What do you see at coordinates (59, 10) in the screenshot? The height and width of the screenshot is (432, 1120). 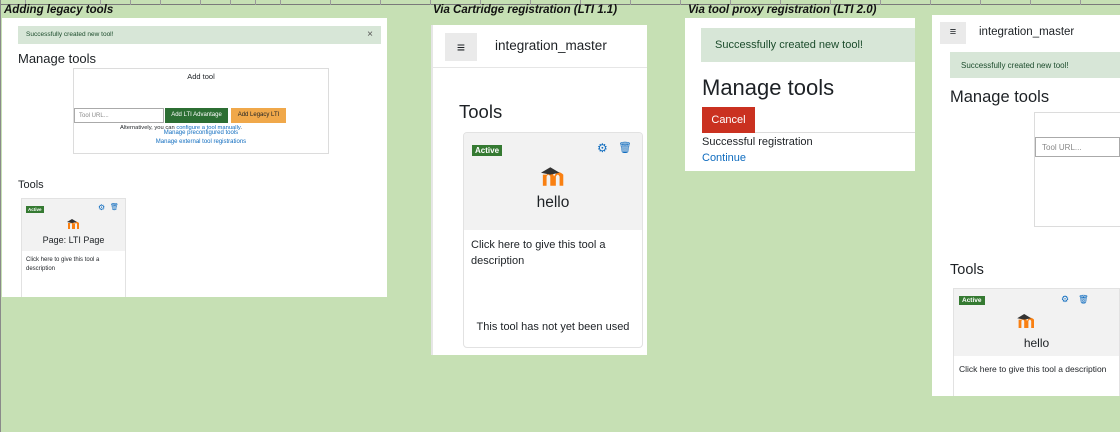 I see `caption-legacy: Adding legacy tools` at bounding box center [59, 10].